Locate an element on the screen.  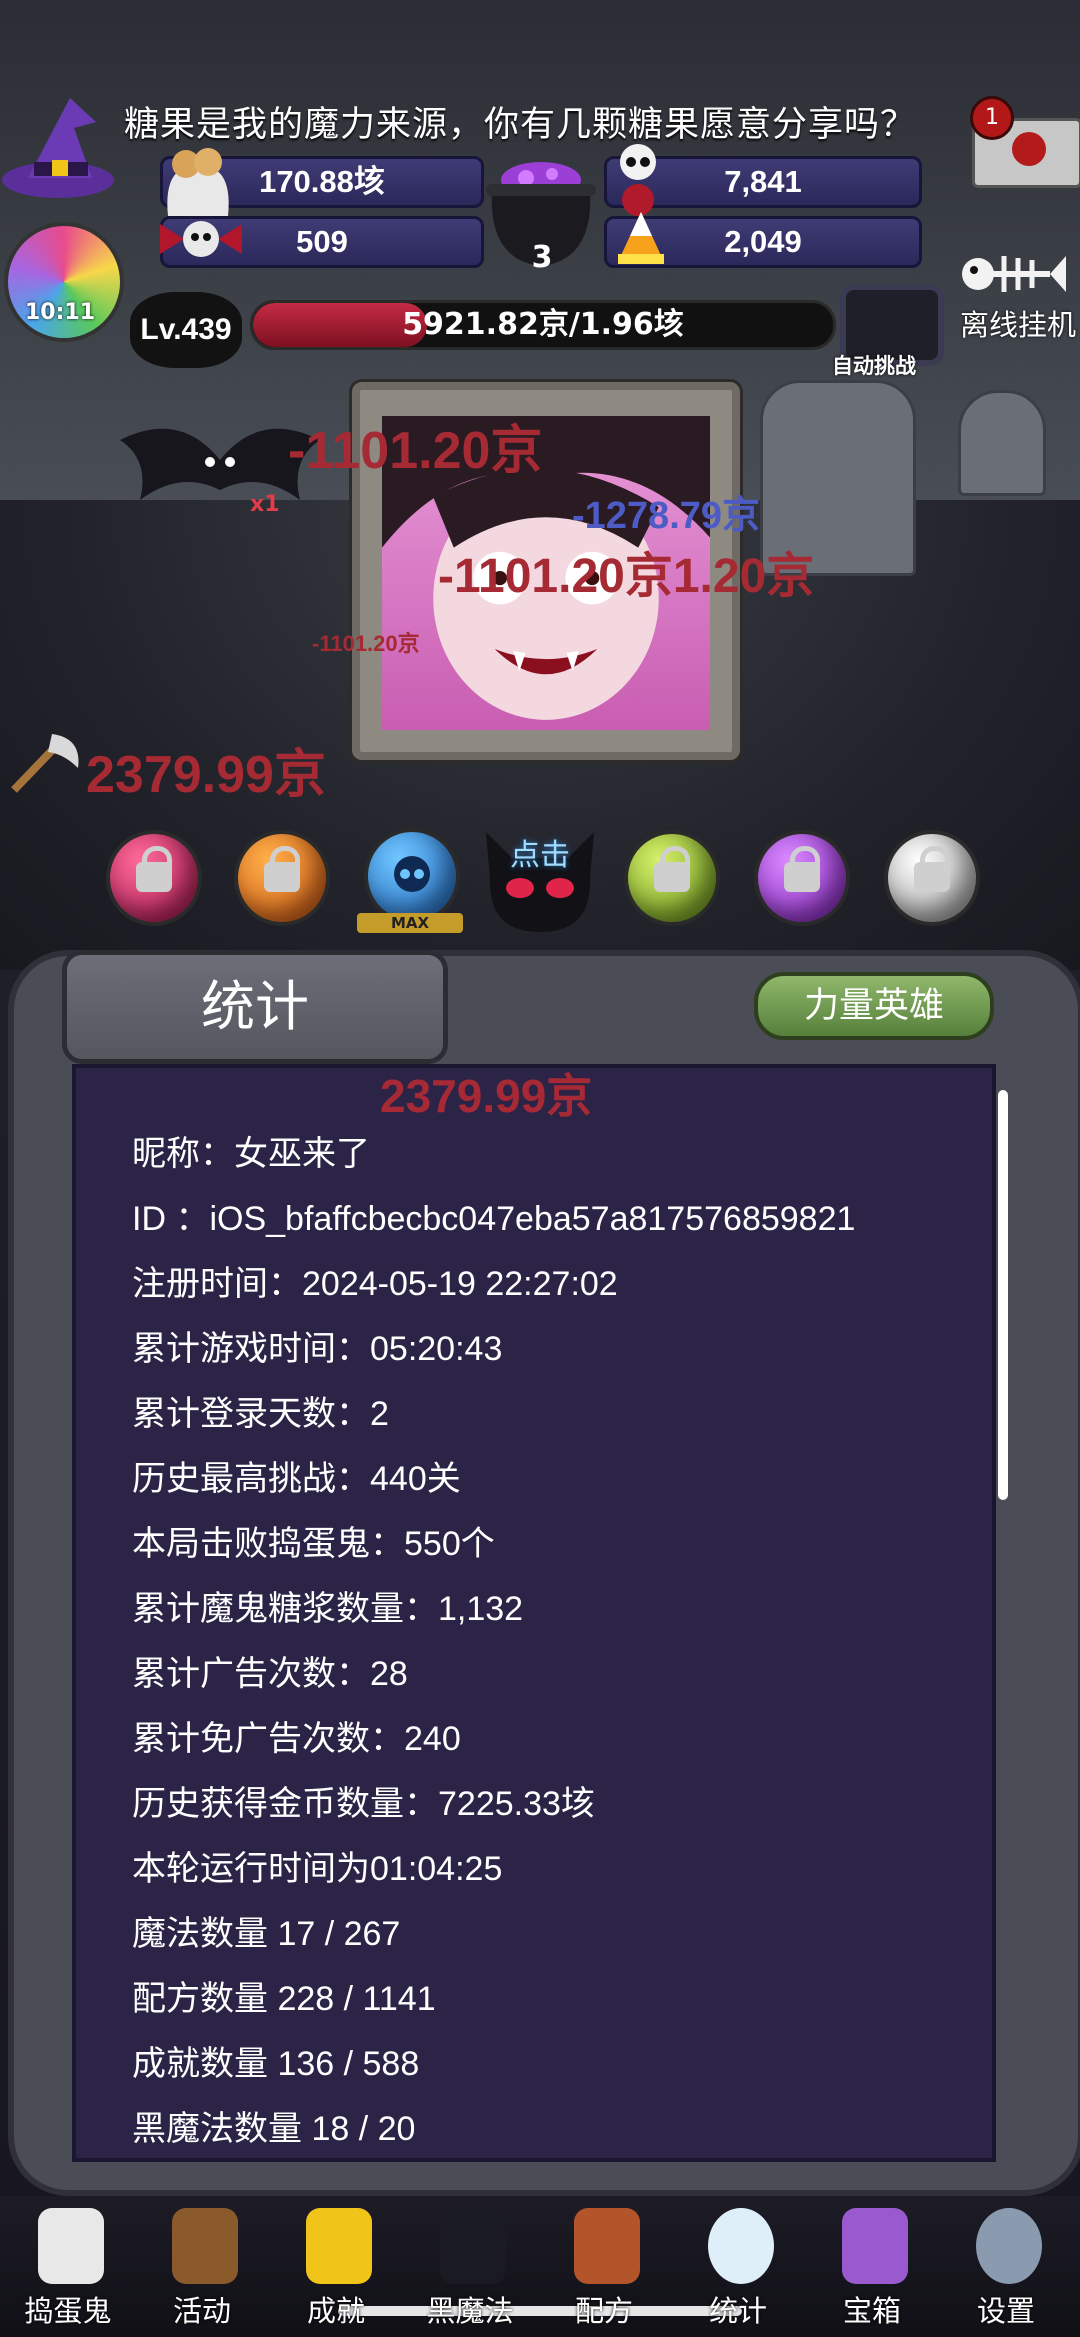
lollipop-timer: 10:11 is located at coordinates (60, 312).